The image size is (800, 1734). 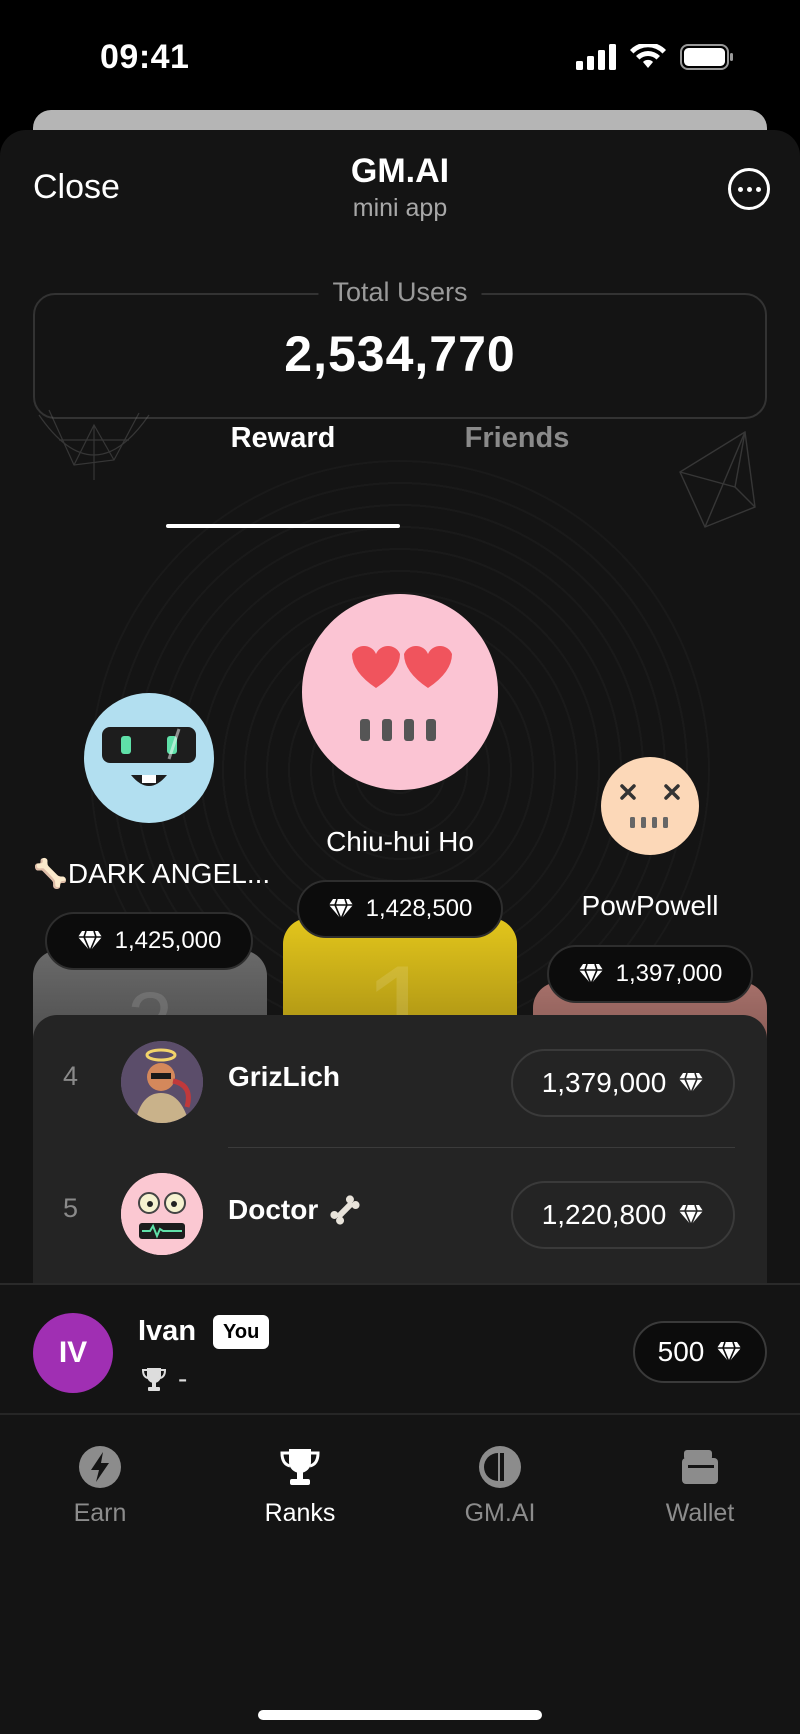 I want to click on doctor-face-icon, so click(x=162, y=1214).